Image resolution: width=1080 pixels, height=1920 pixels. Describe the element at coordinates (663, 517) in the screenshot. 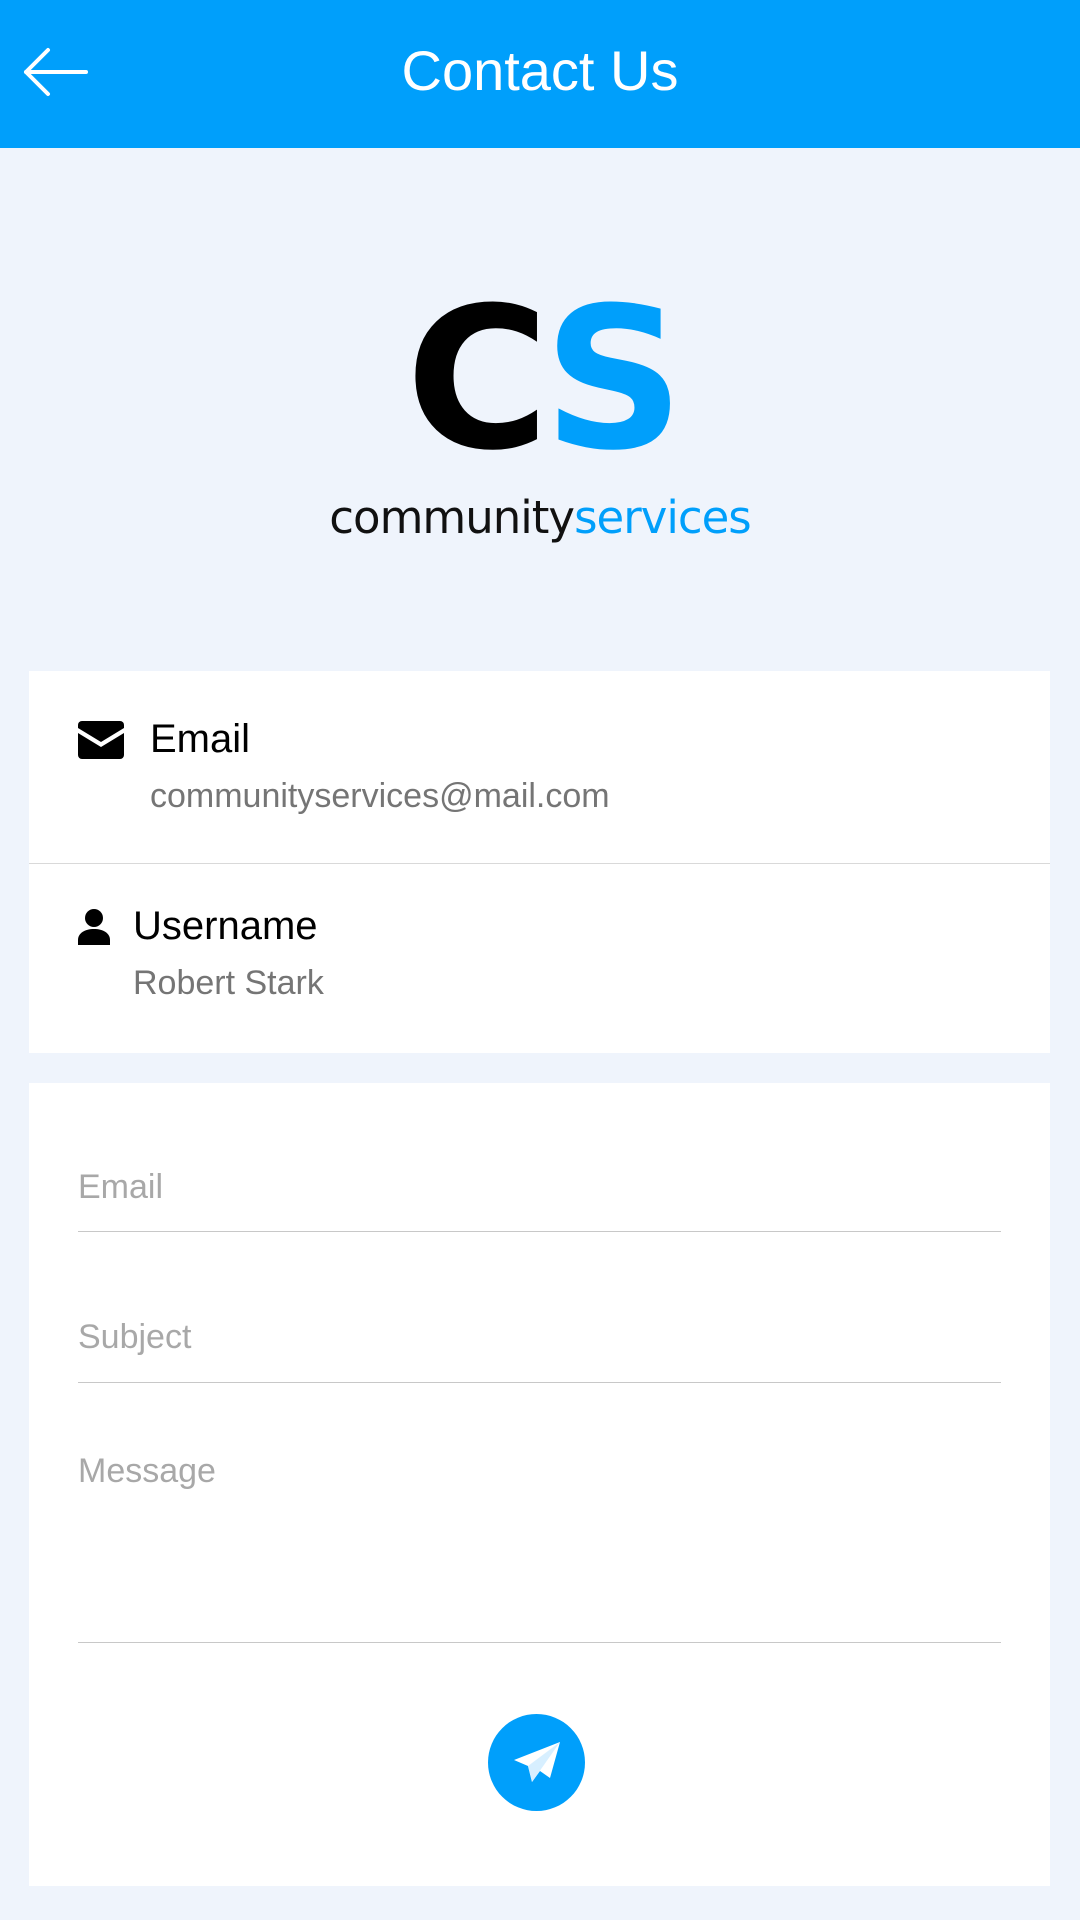

I see `logo-word-services: services` at that location.